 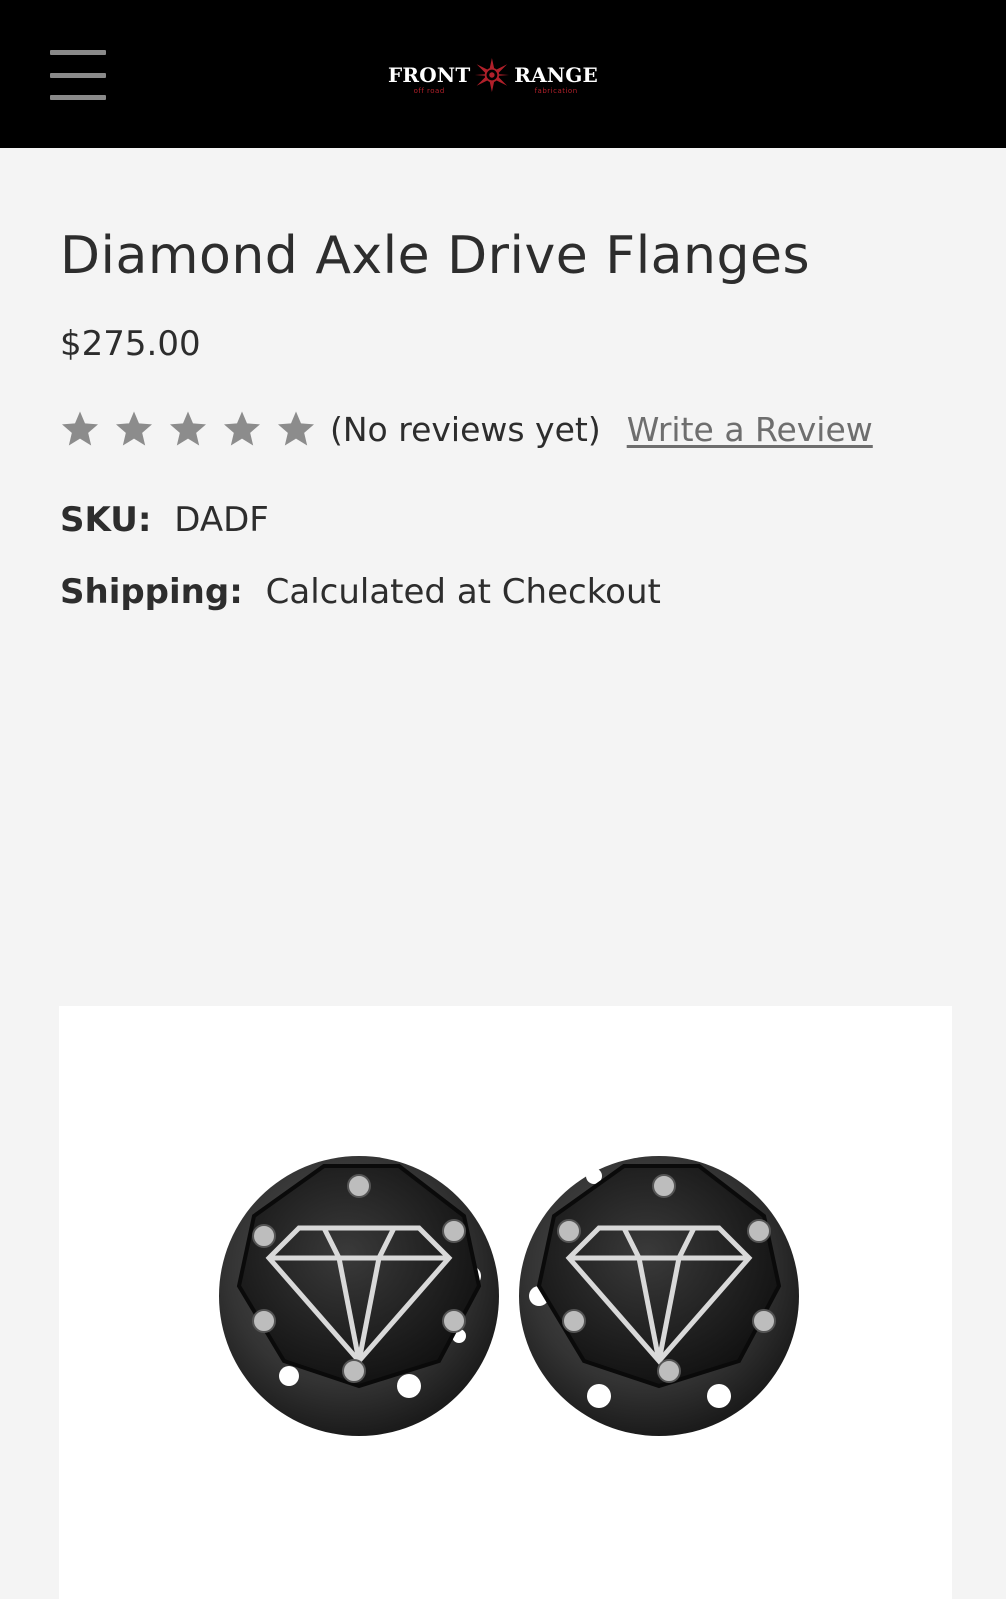 I want to click on shipping-row: Shipping: Calculated at Checkout, so click(x=360, y=592).